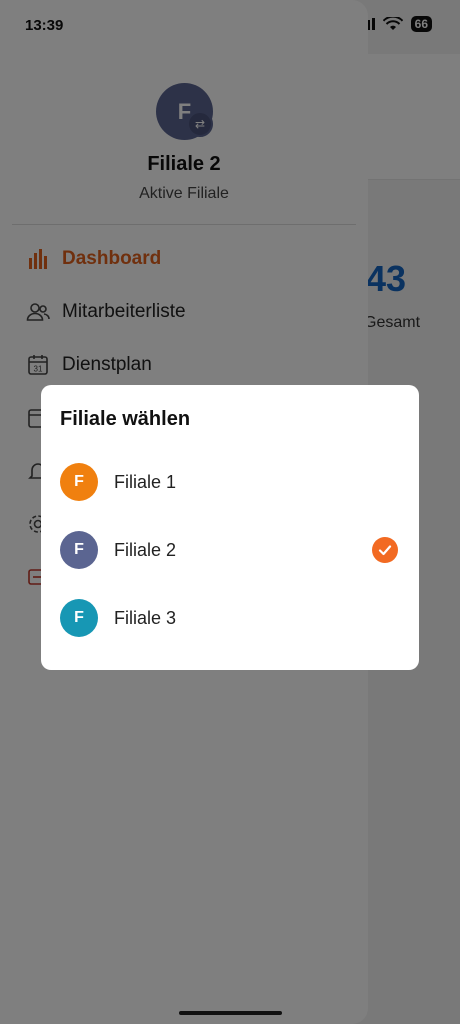 The width and height of the screenshot is (460, 1024). I want to click on option-filiale-1: F Filiale 1, so click(230, 482).